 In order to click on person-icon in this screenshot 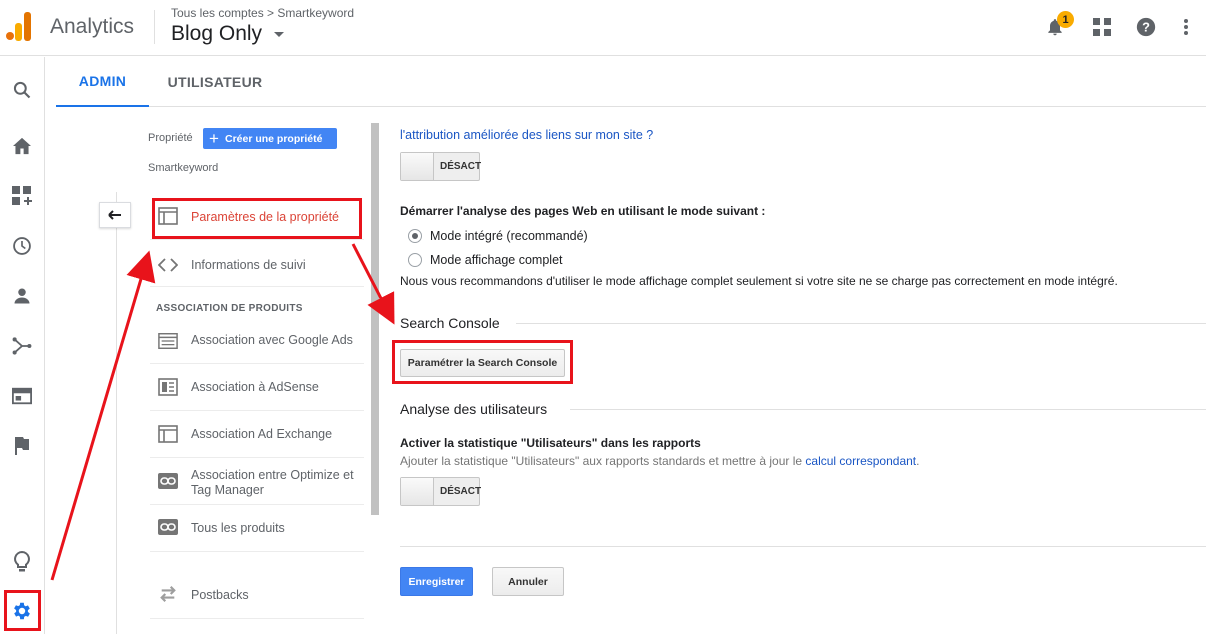, I will do `click(22, 296)`.